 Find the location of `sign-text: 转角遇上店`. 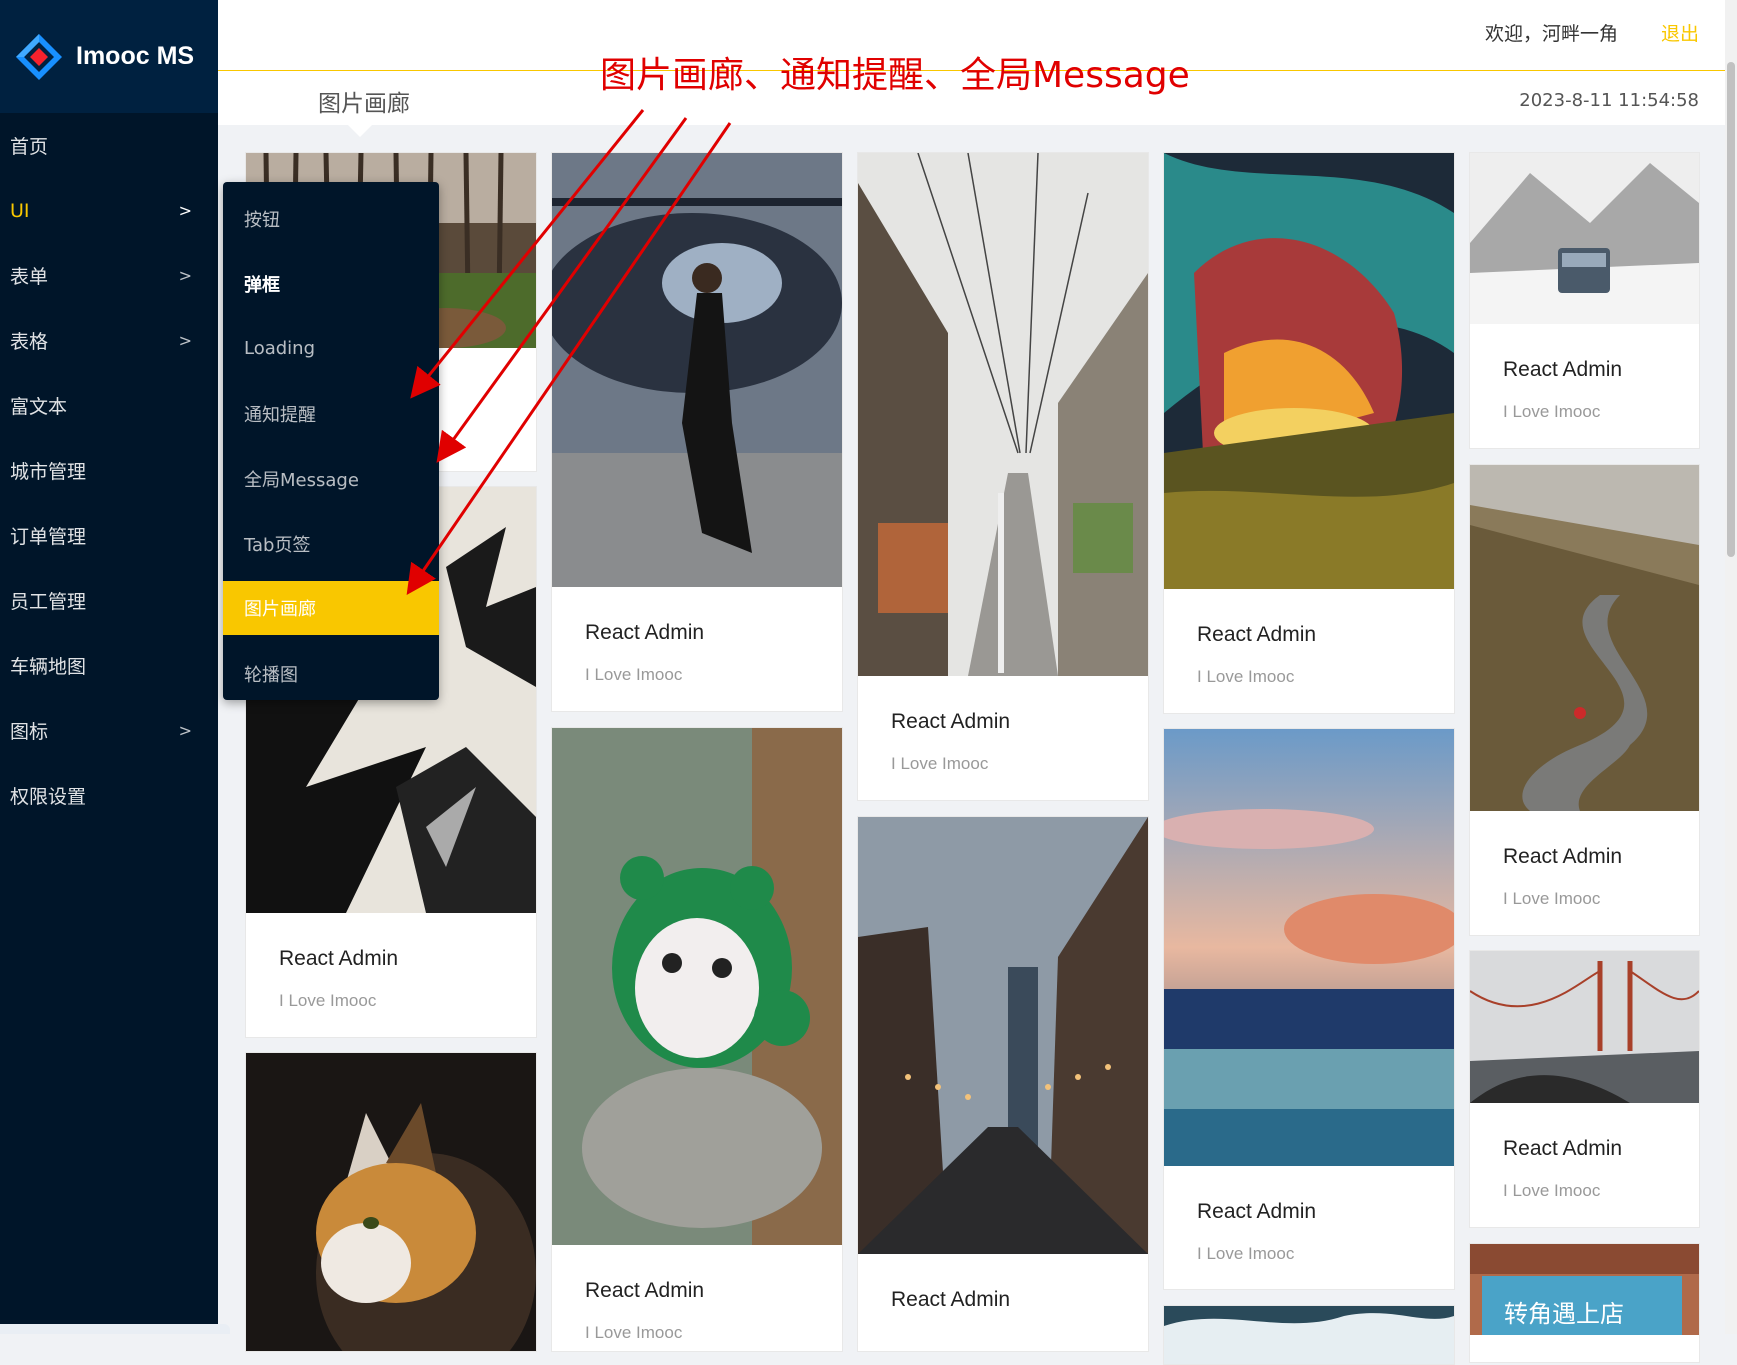

sign-text: 转角遇上店 is located at coordinates (1564, 1314).